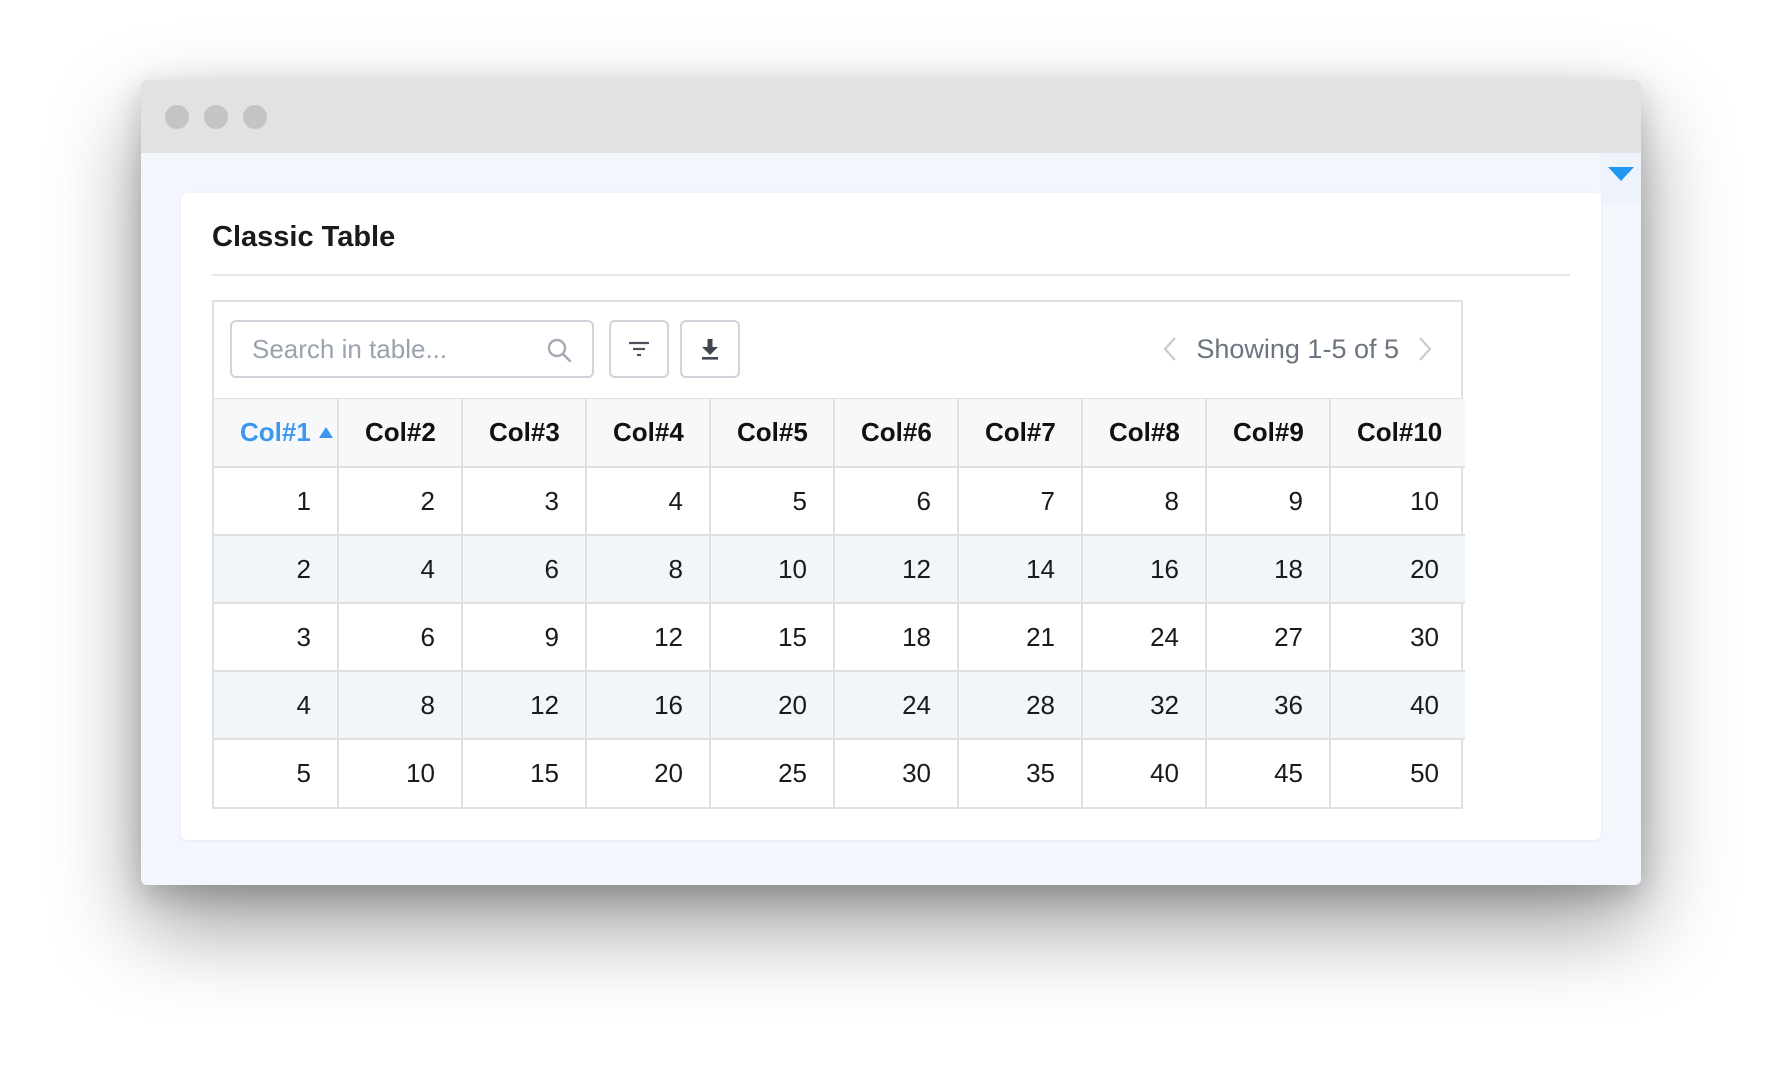 The image size is (1772, 1080). I want to click on sort-ascending-icon, so click(325, 432).